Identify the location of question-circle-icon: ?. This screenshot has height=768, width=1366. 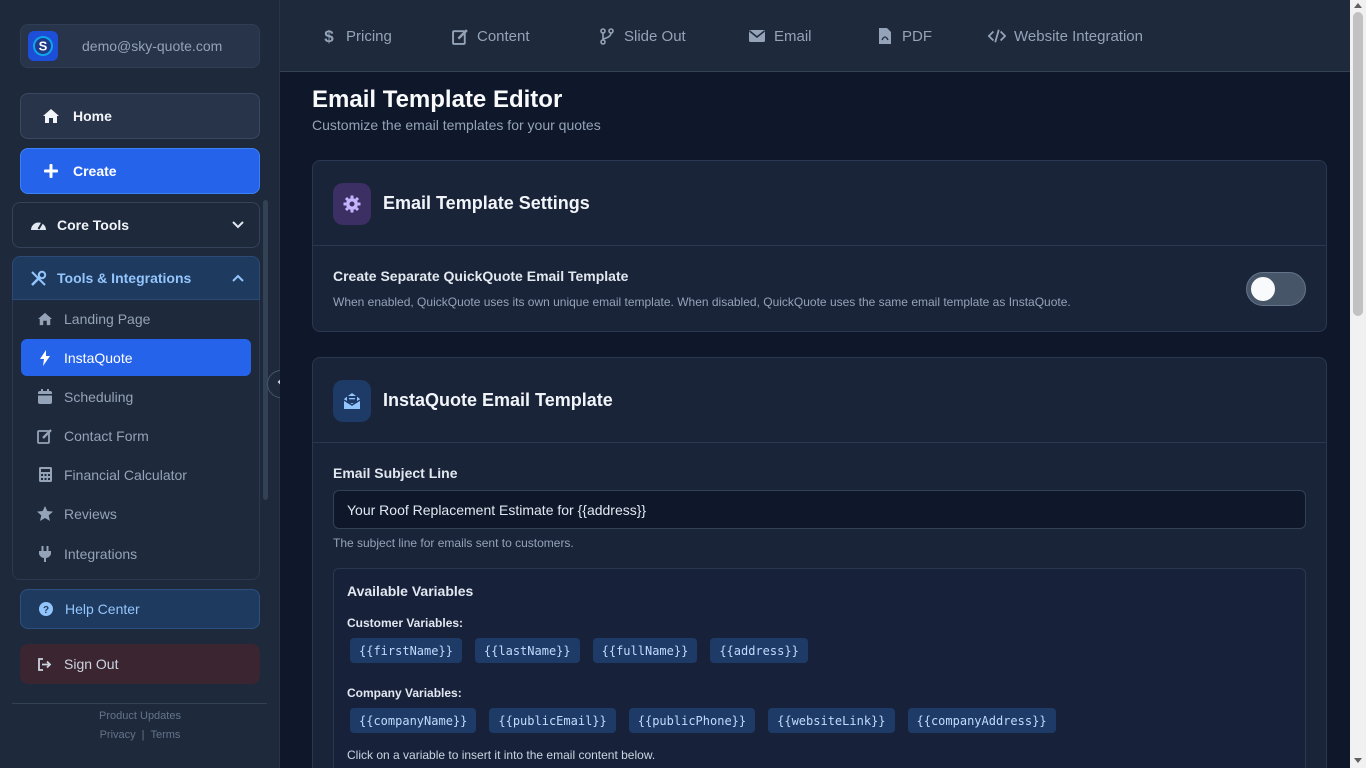
(46, 609).